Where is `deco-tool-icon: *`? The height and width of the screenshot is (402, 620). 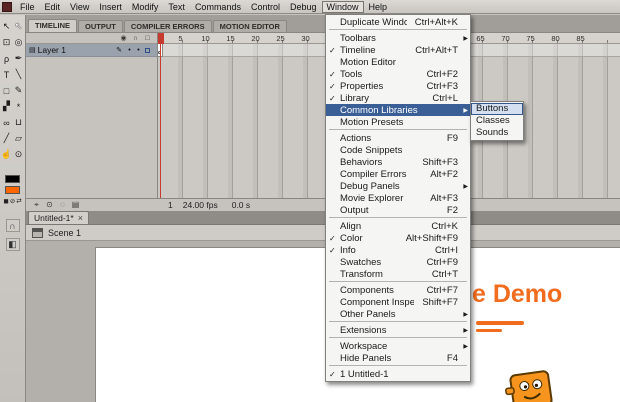
deco-tool-icon: * is located at coordinates (18, 106).